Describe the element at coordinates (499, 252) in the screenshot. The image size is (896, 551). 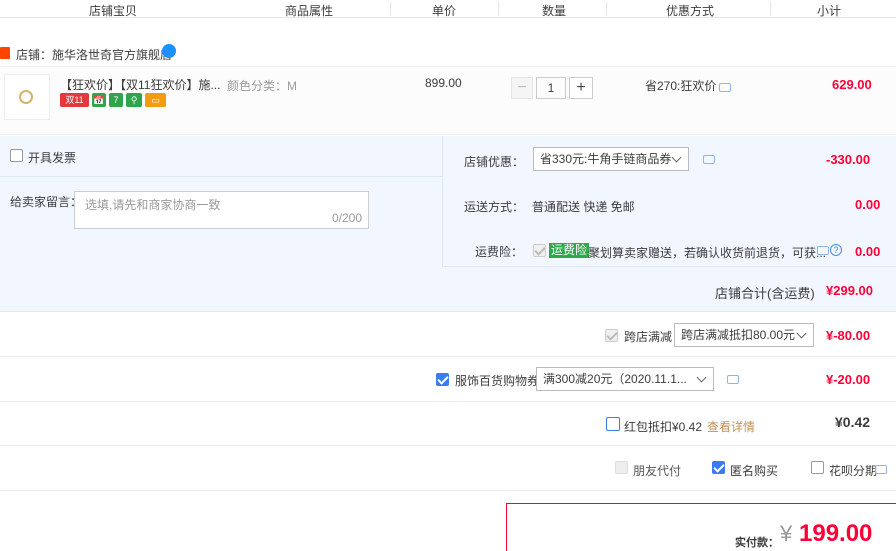
I see `insurance-label: 运费险：` at that location.